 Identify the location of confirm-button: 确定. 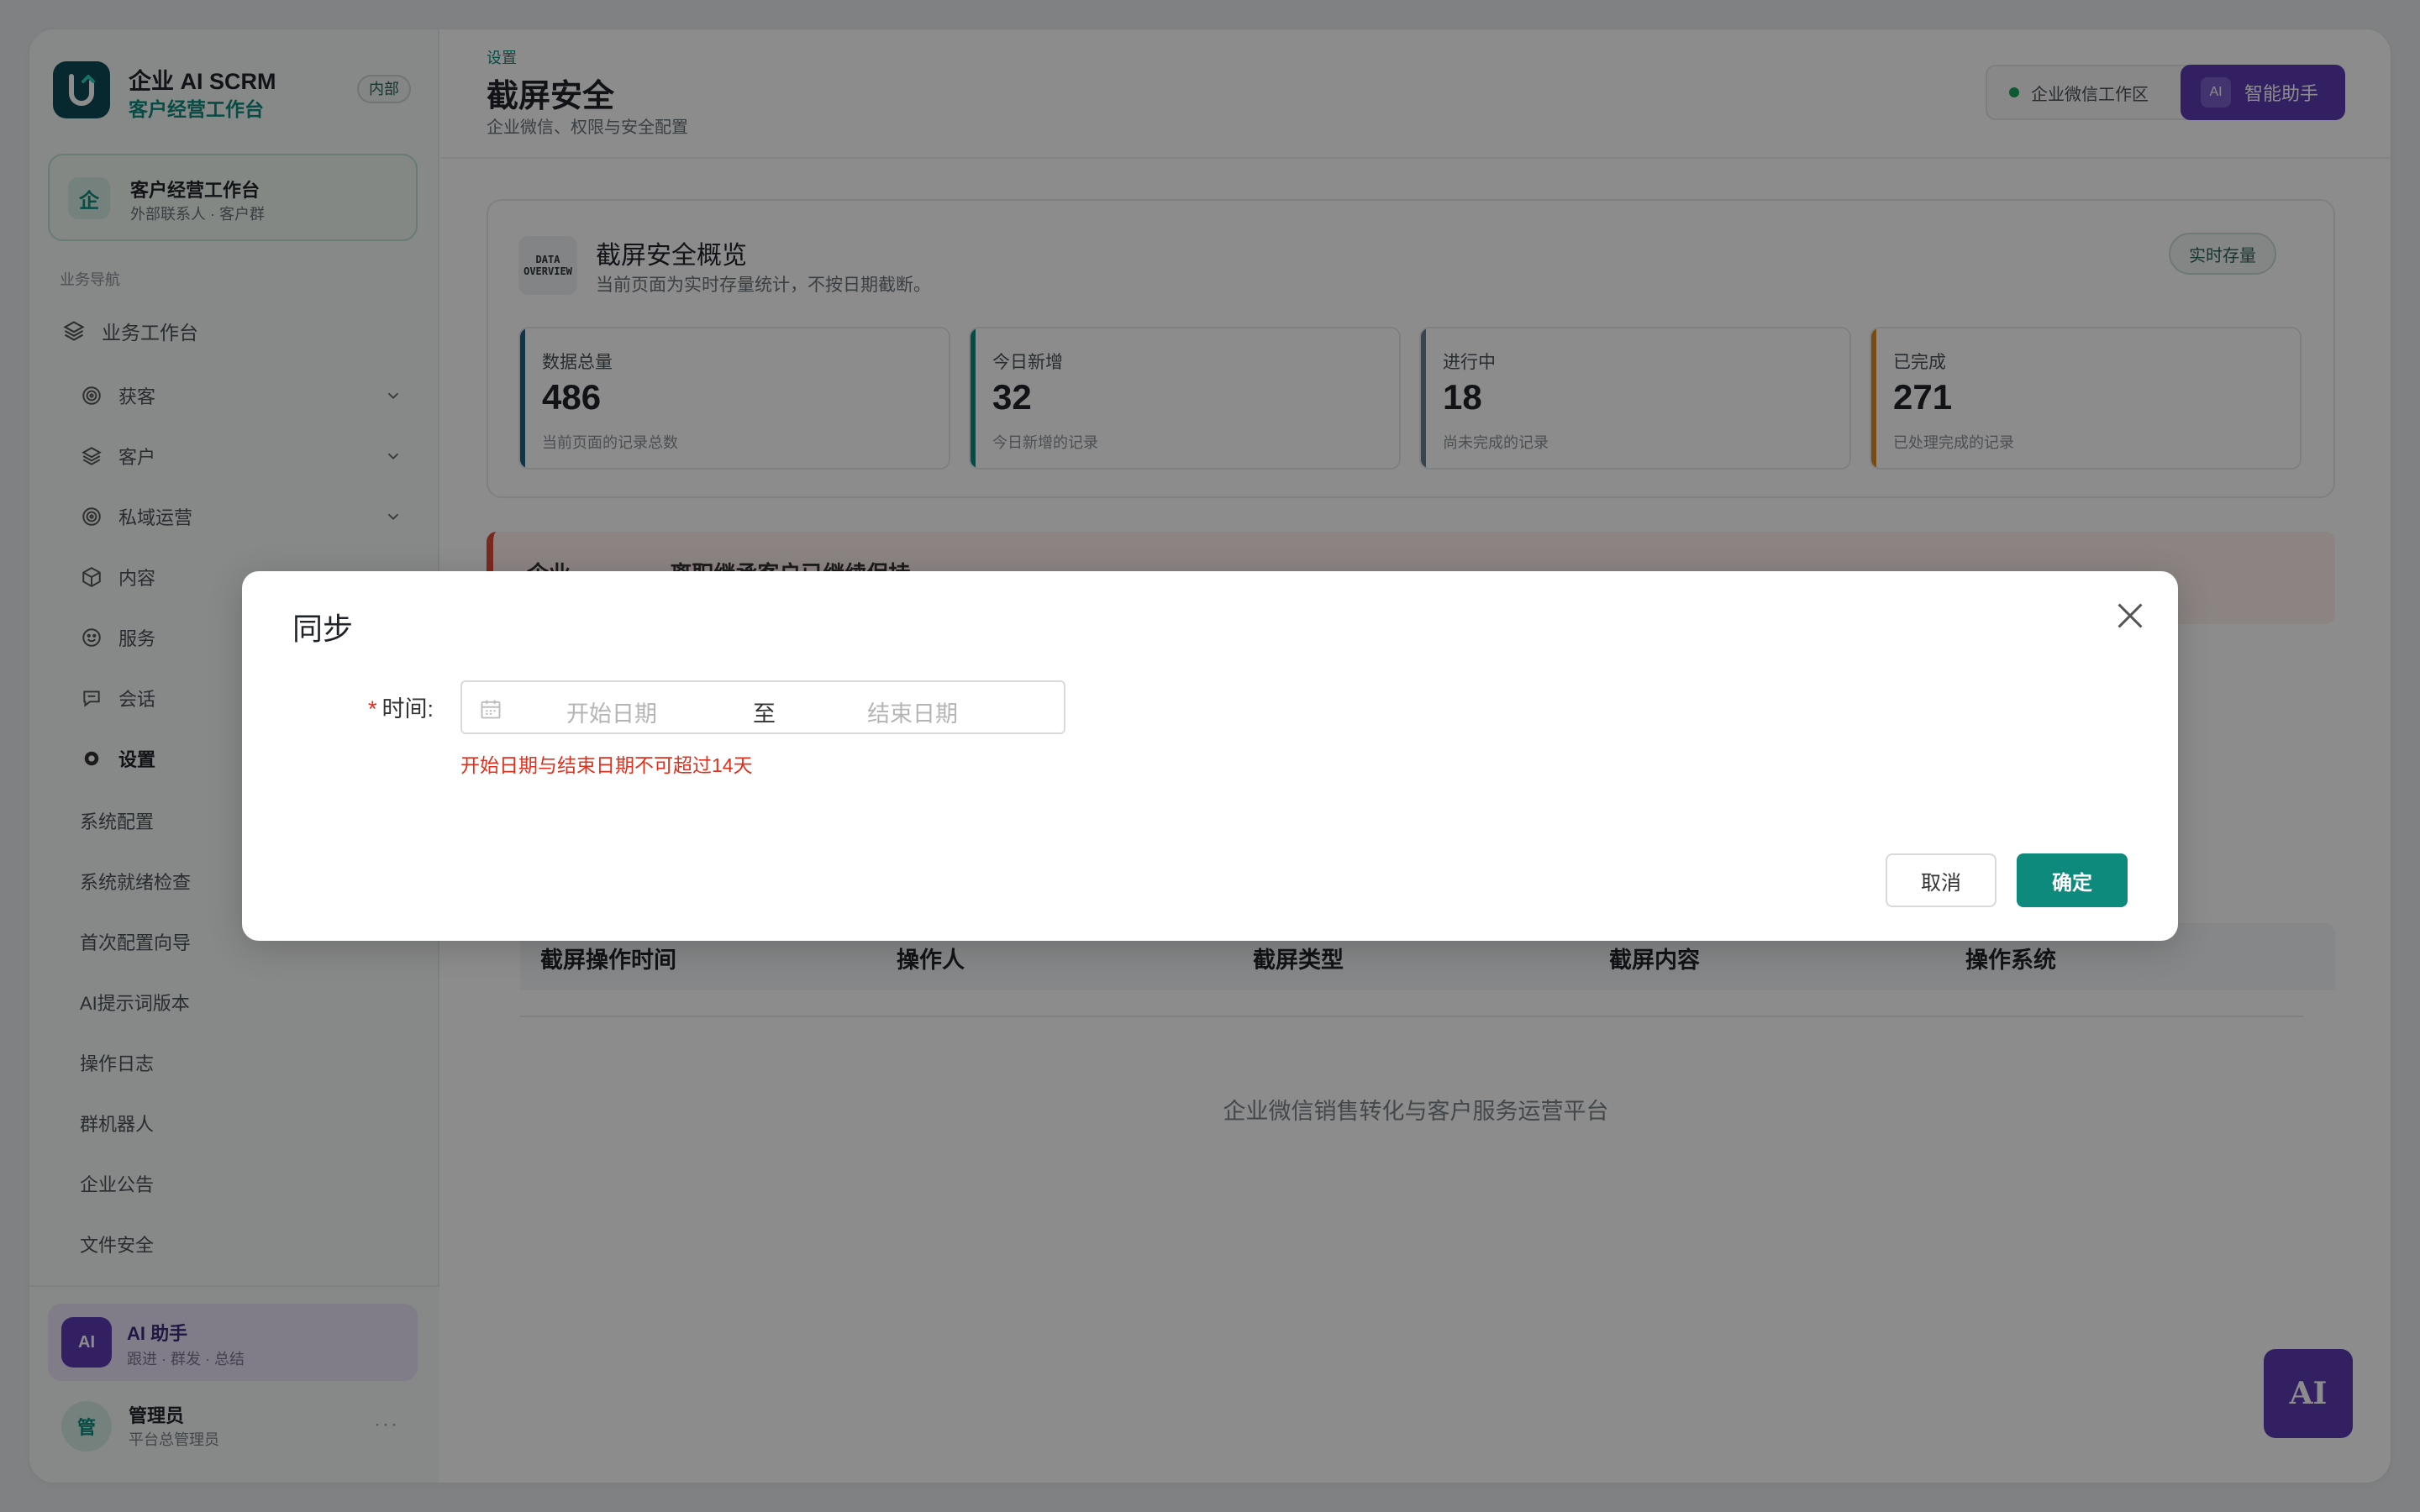
(2072, 880).